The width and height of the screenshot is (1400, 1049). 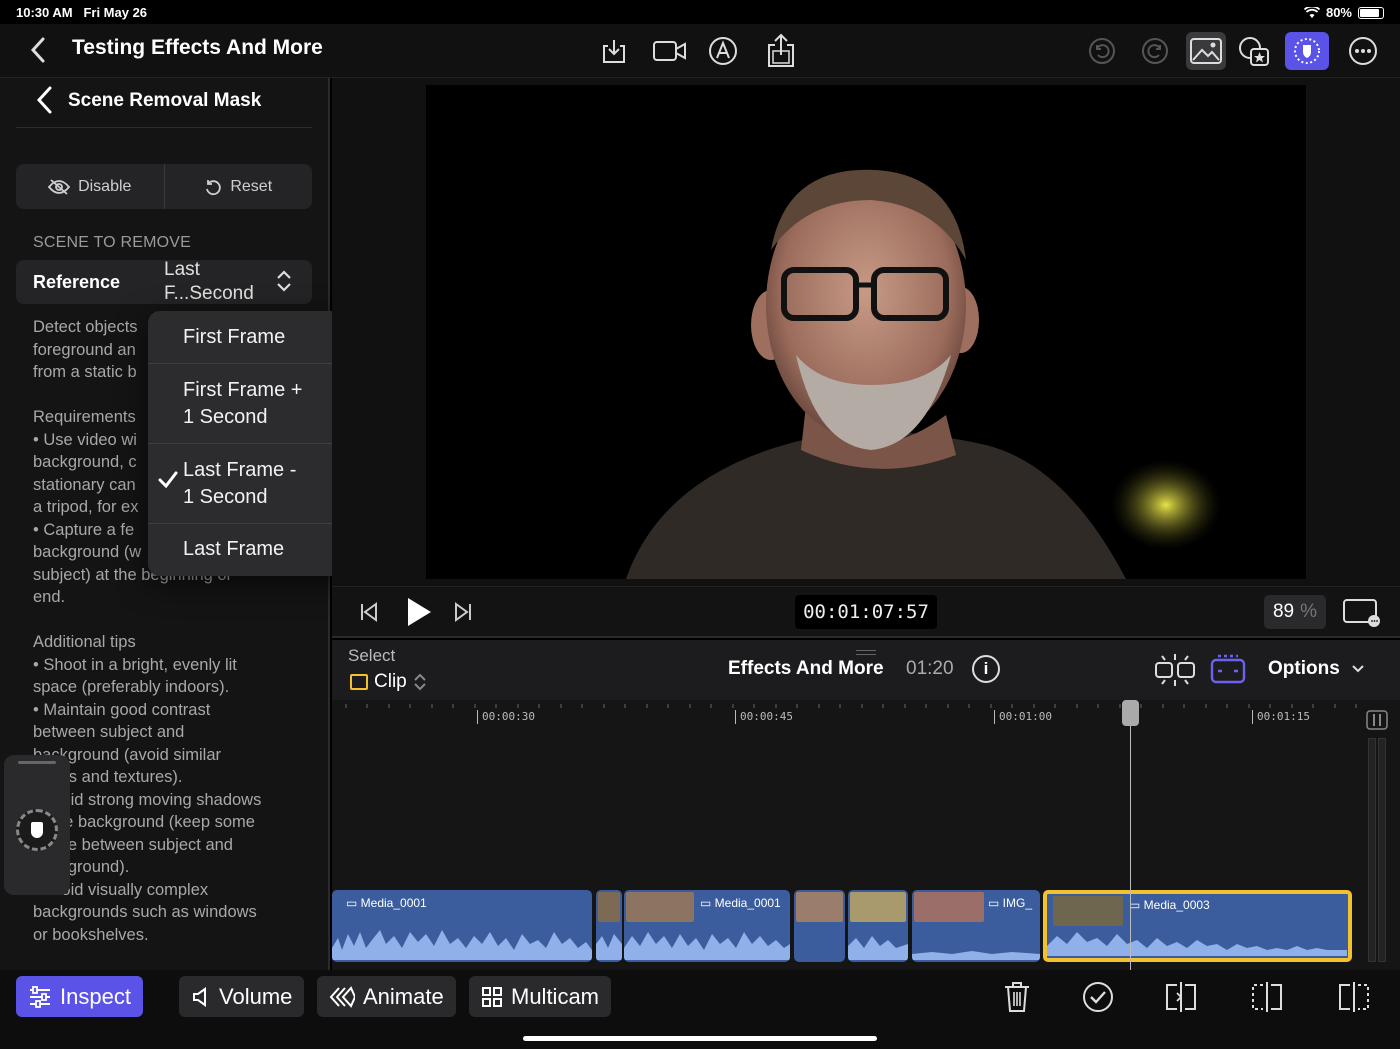 I want to click on multicam-button: Multicam, so click(x=540, y=996).